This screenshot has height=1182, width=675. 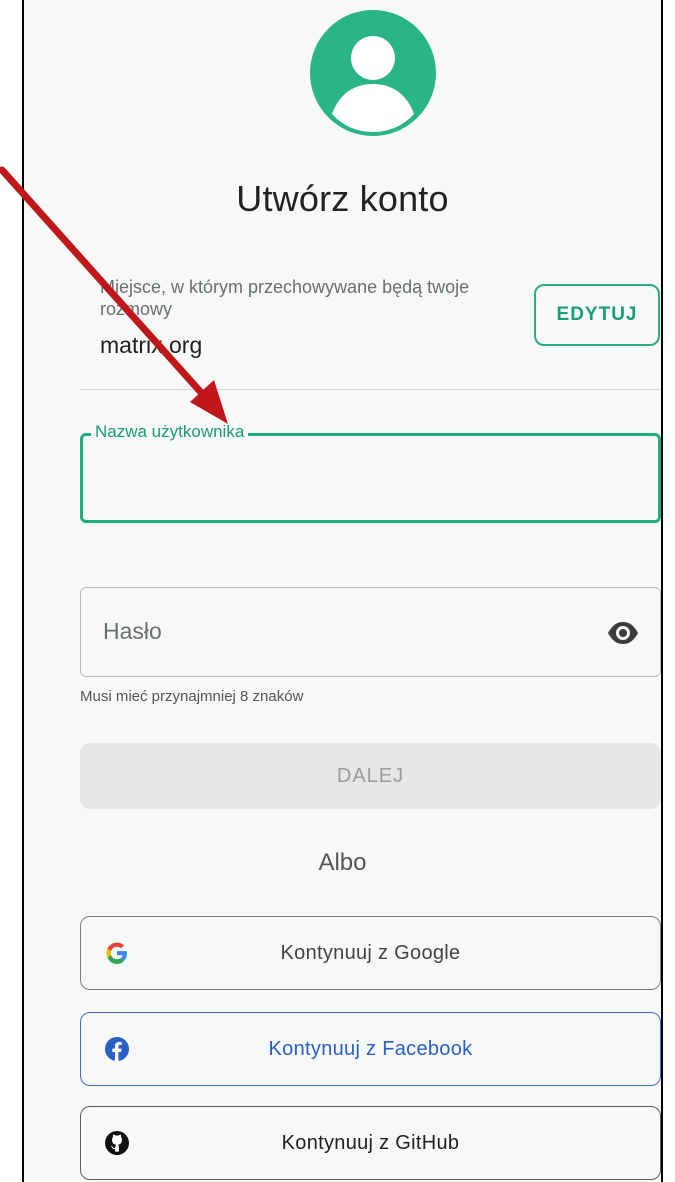 I want to click on facebook-button-label: Kontynuuj z Facebook, so click(x=370, y=1048).